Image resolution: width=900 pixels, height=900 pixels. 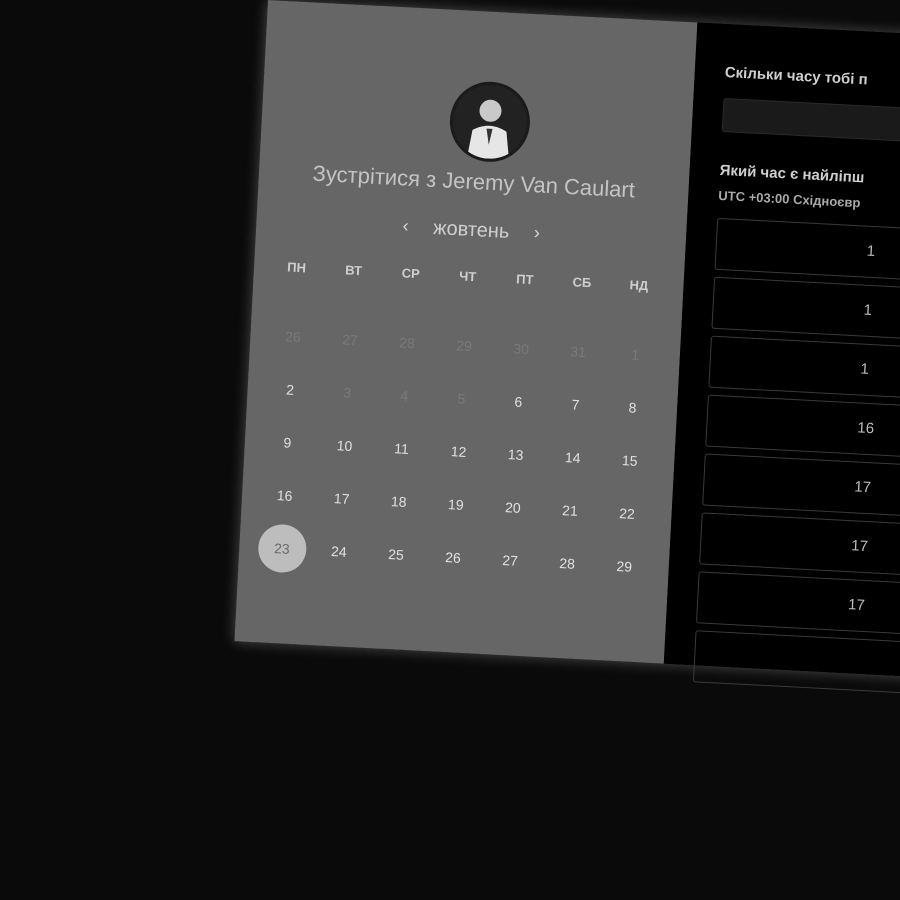 I want to click on calendar-day: 14, so click(x=573, y=457).